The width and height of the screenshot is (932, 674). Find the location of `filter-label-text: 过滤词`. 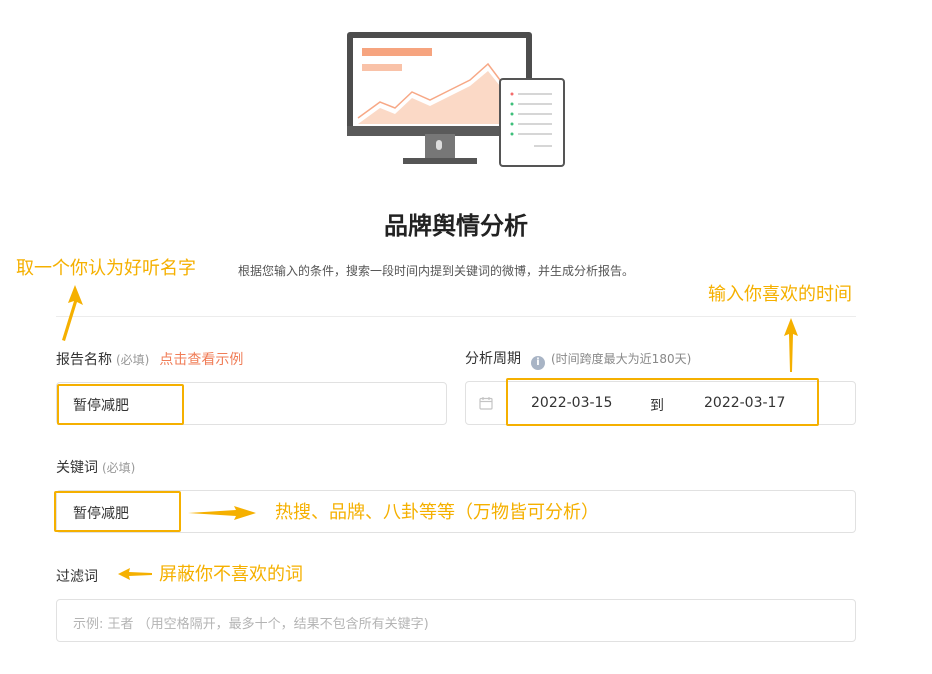

filter-label-text: 过滤词 is located at coordinates (77, 577).